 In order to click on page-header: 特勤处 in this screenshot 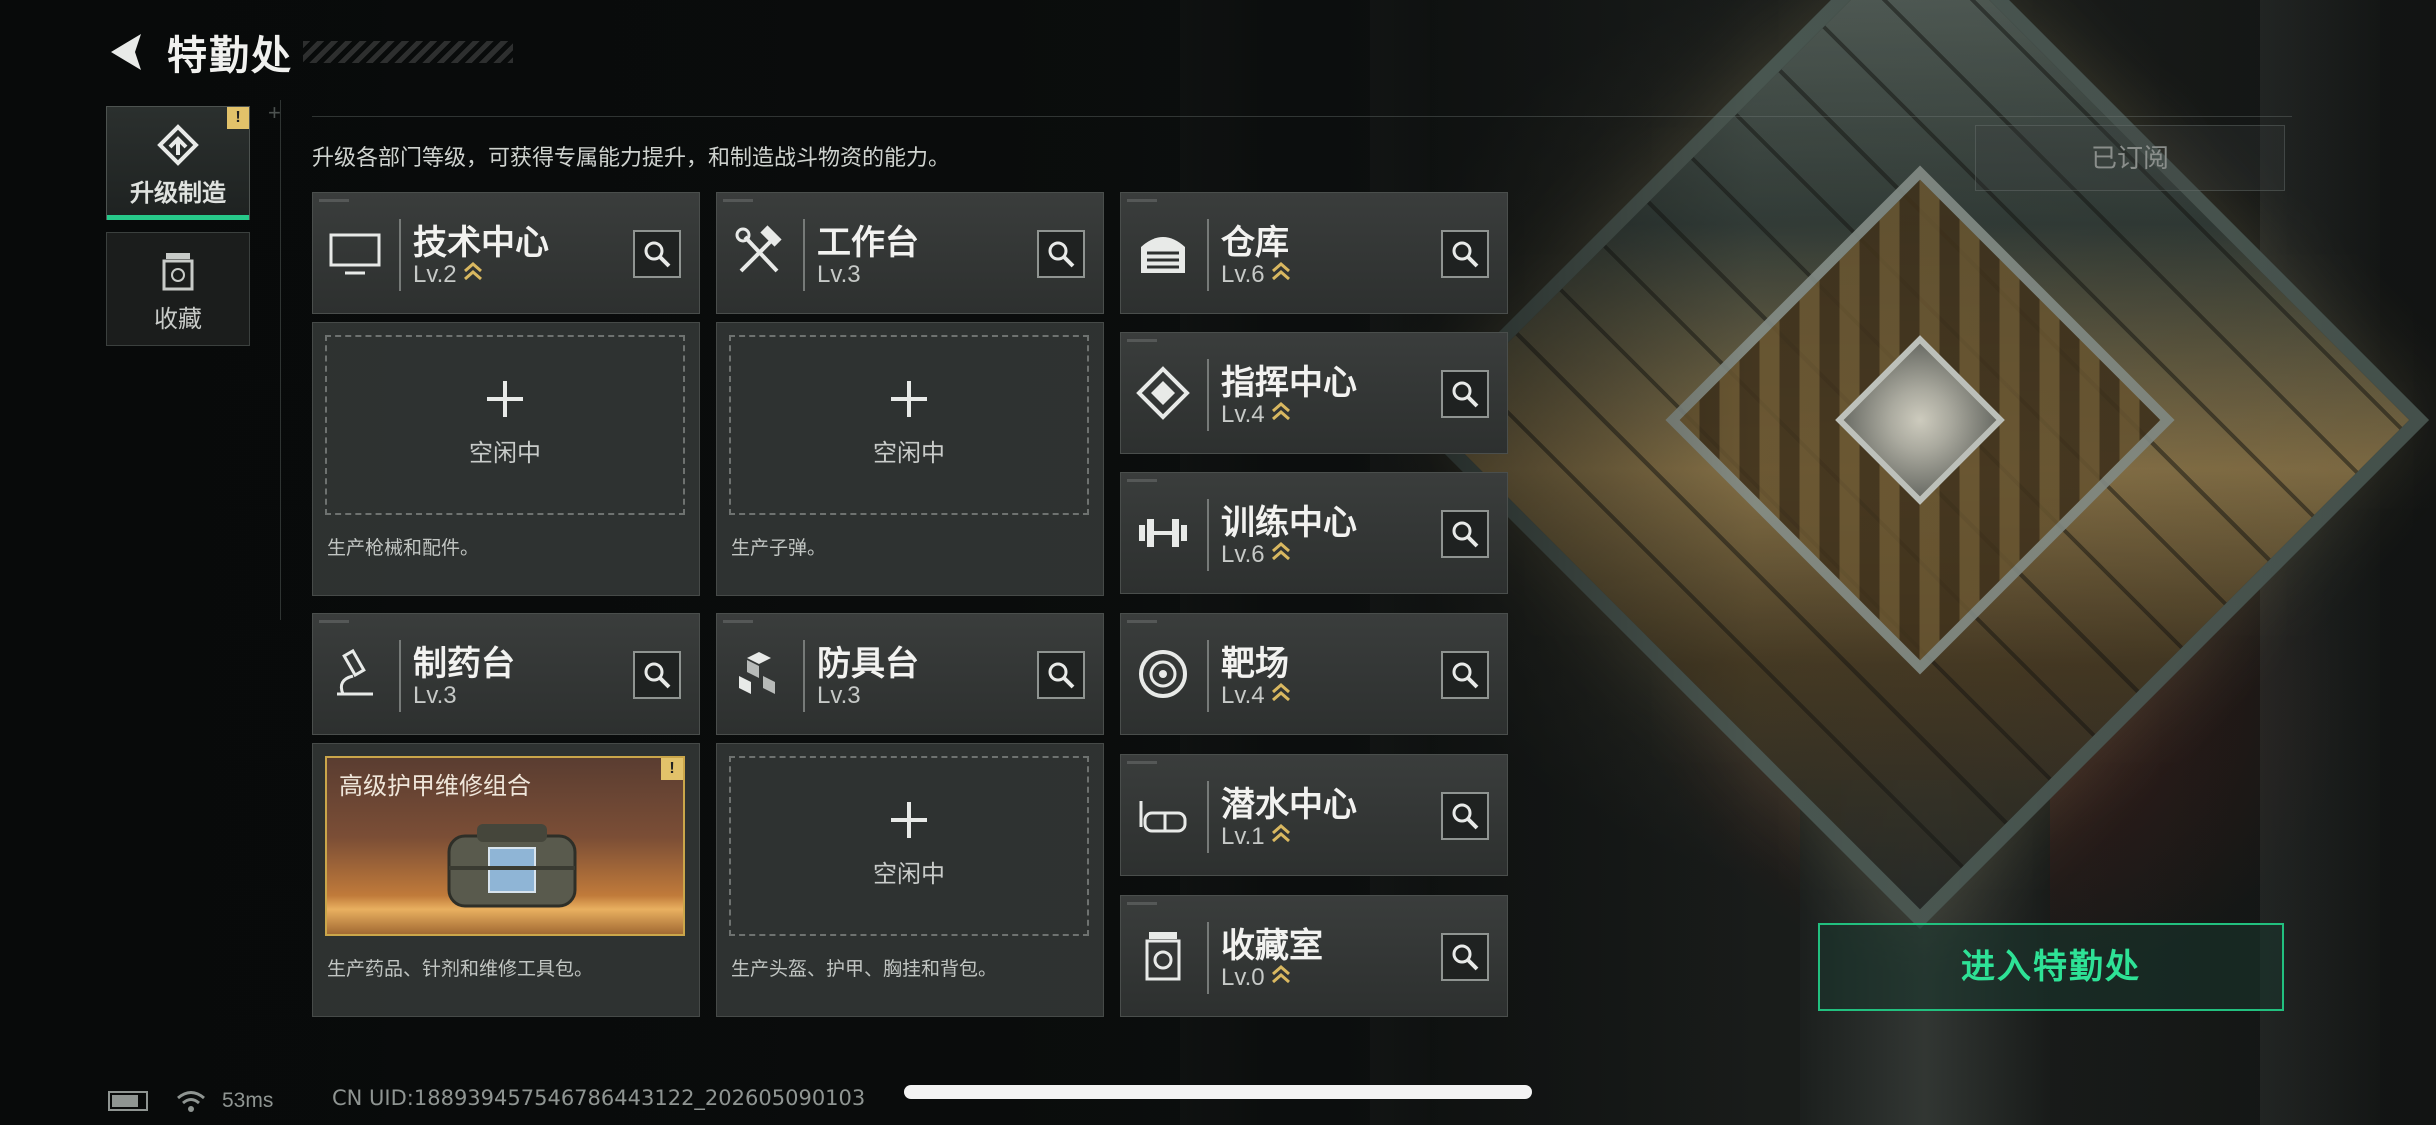, I will do `click(309, 52)`.